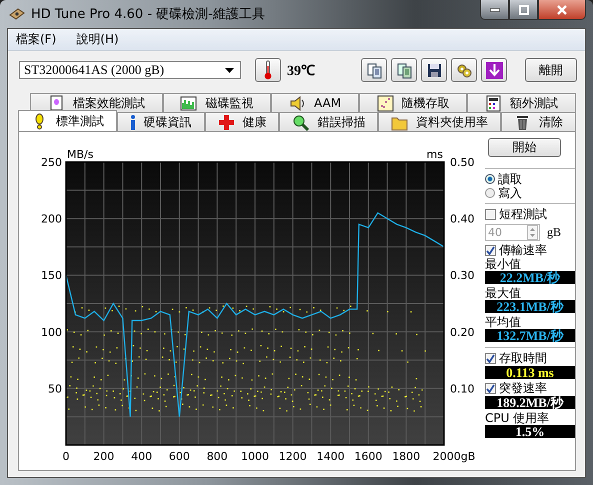  I want to click on app-icon, so click(17, 14).